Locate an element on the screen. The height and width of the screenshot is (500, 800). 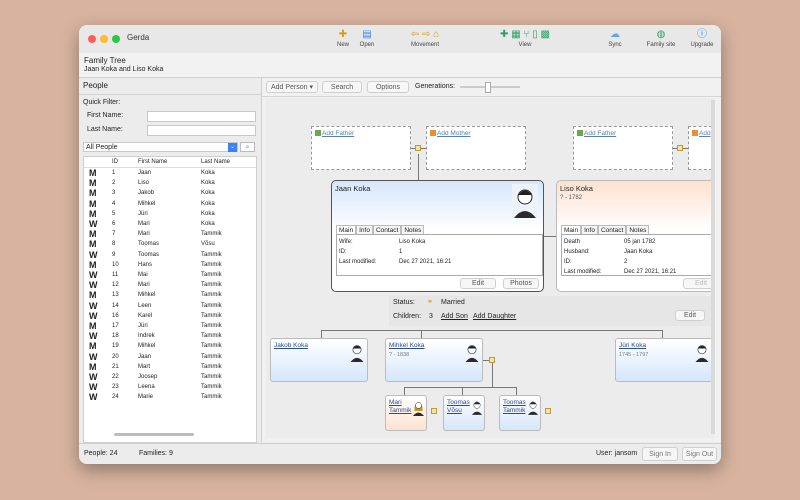
open-button: ▤ Open is located at coordinates (367, 38).